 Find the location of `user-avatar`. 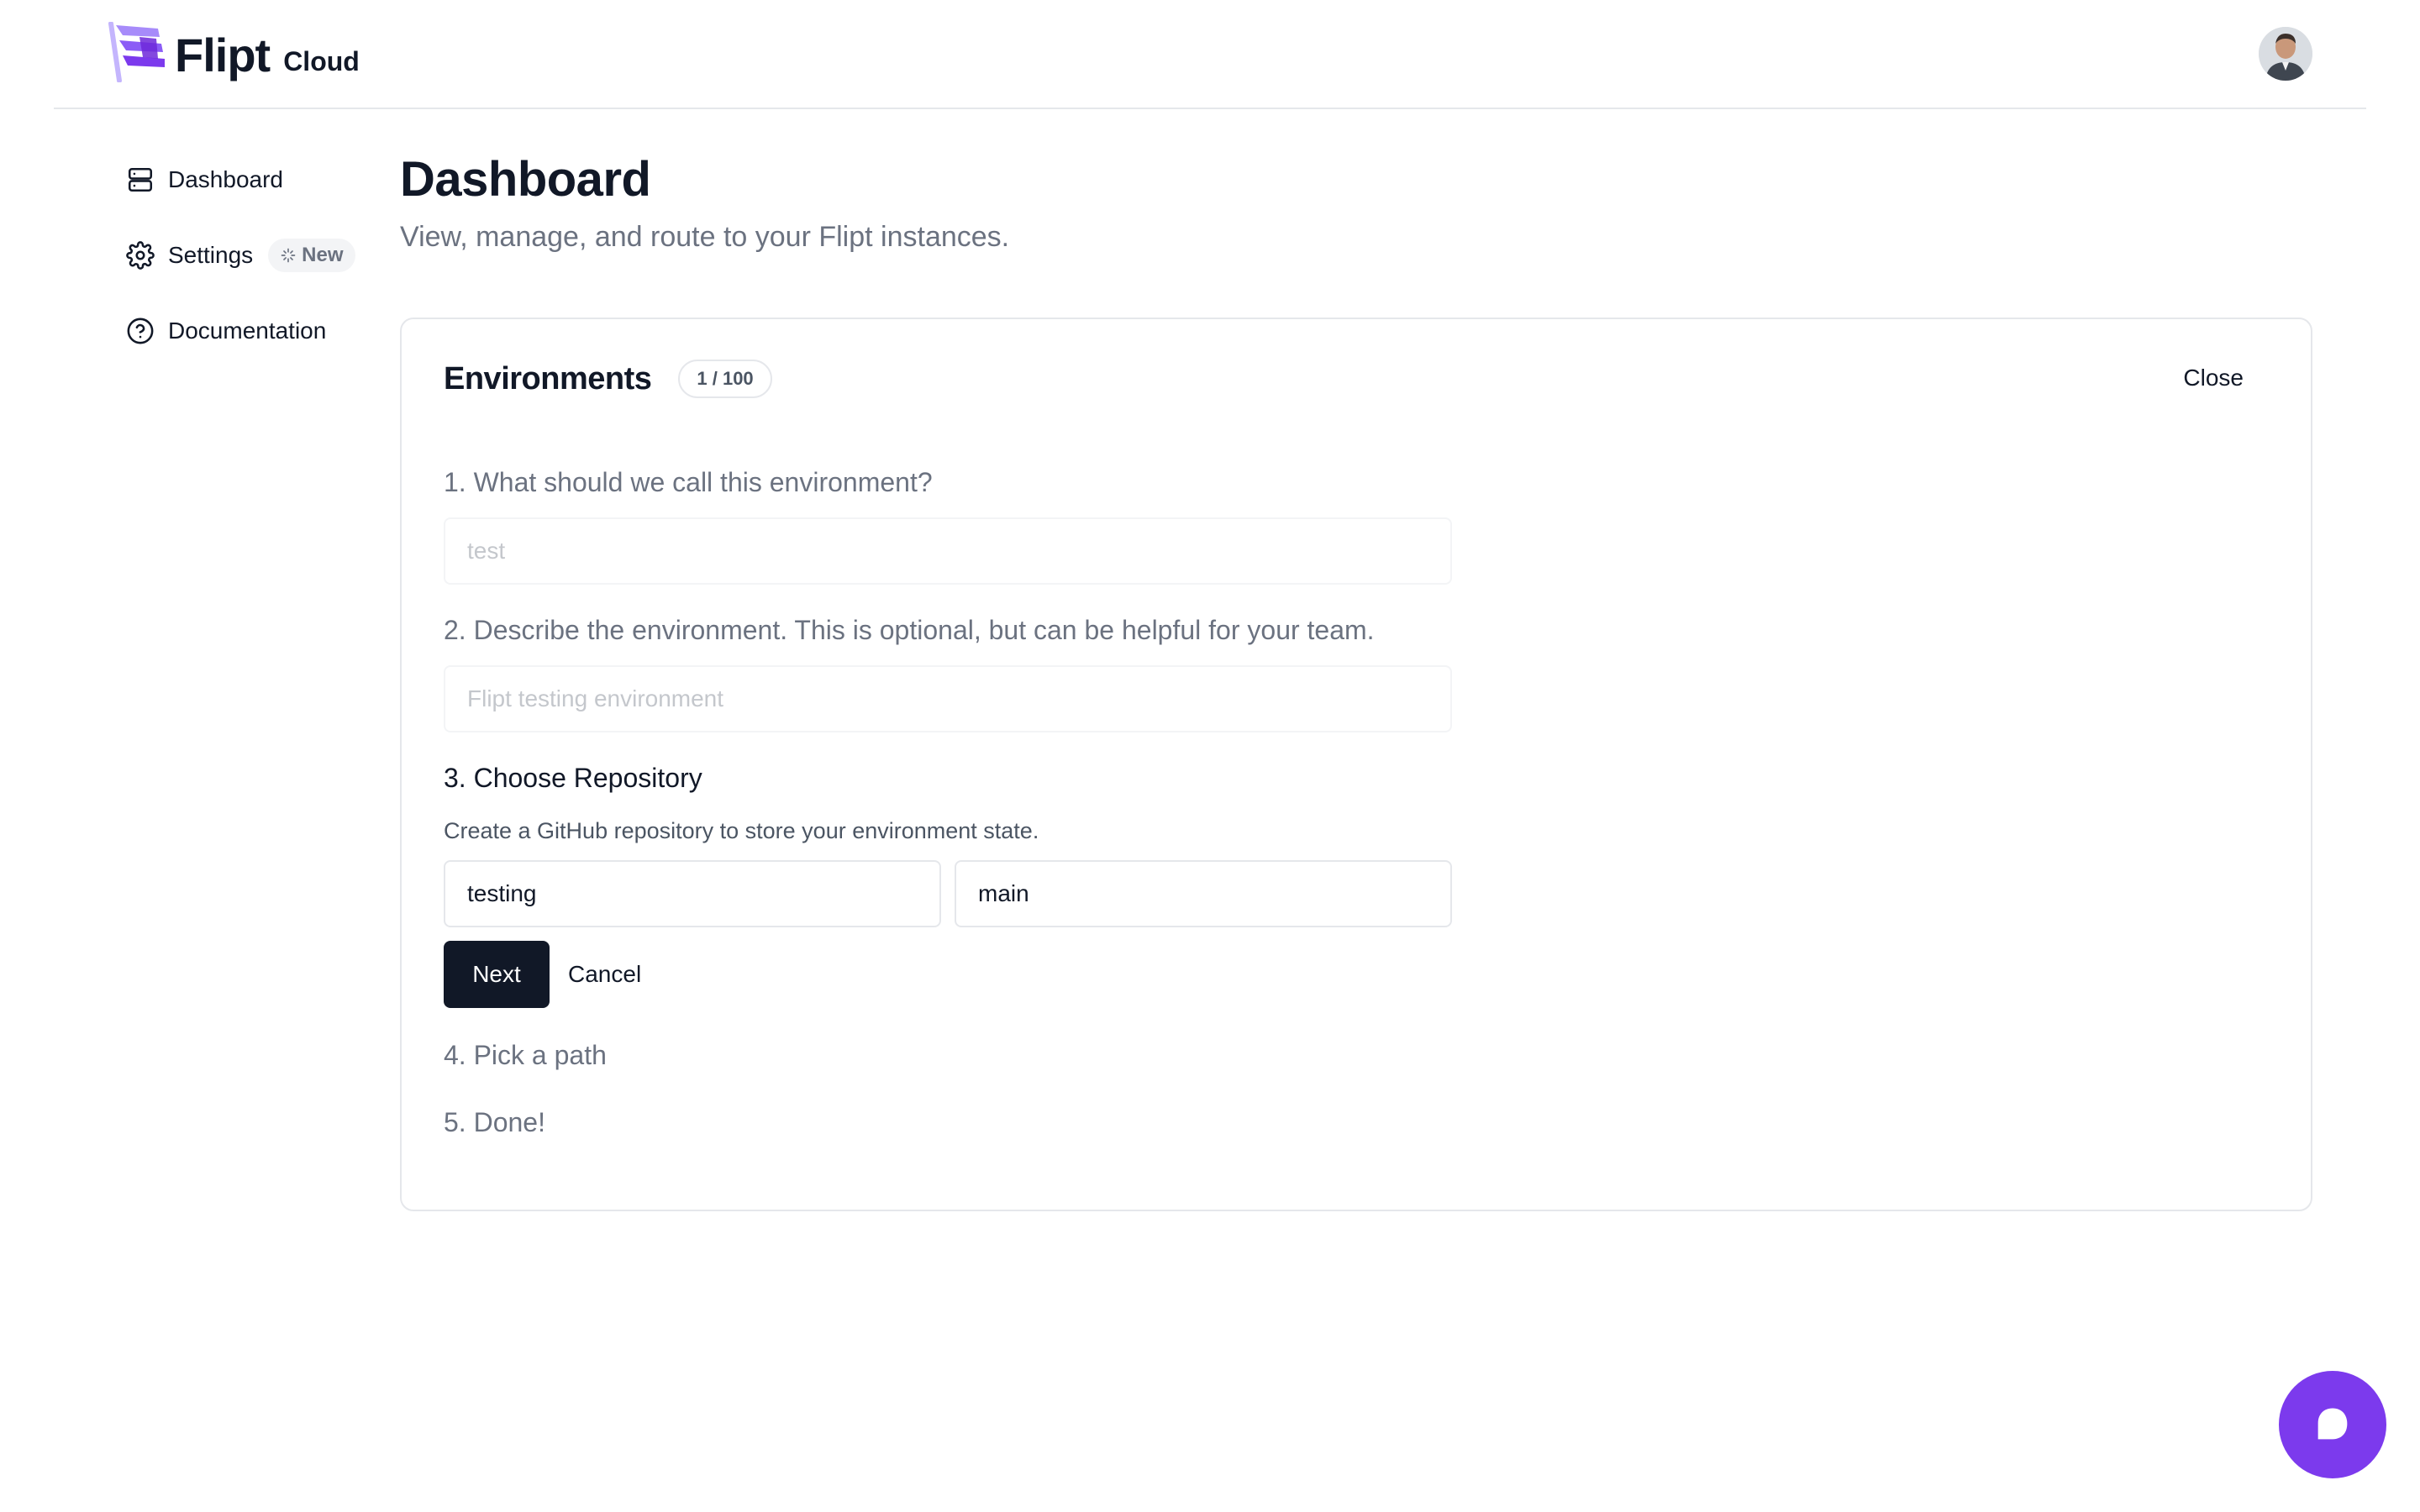

user-avatar is located at coordinates (2285, 54).